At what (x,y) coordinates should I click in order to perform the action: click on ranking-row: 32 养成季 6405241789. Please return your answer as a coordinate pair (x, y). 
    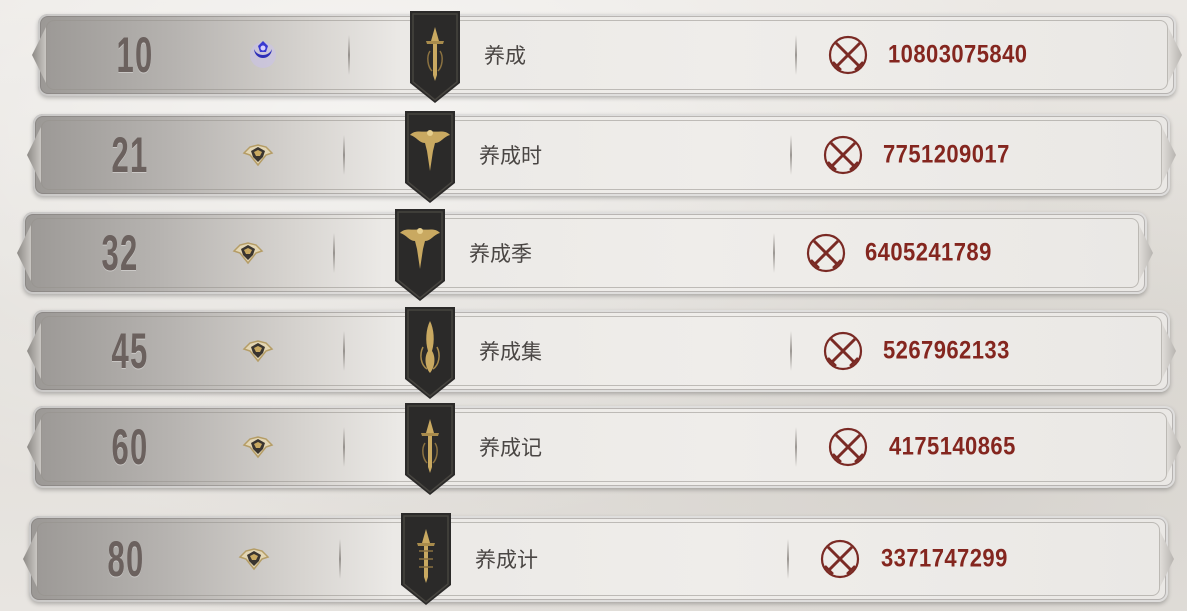
    Looking at the image, I should click on (582, 255).